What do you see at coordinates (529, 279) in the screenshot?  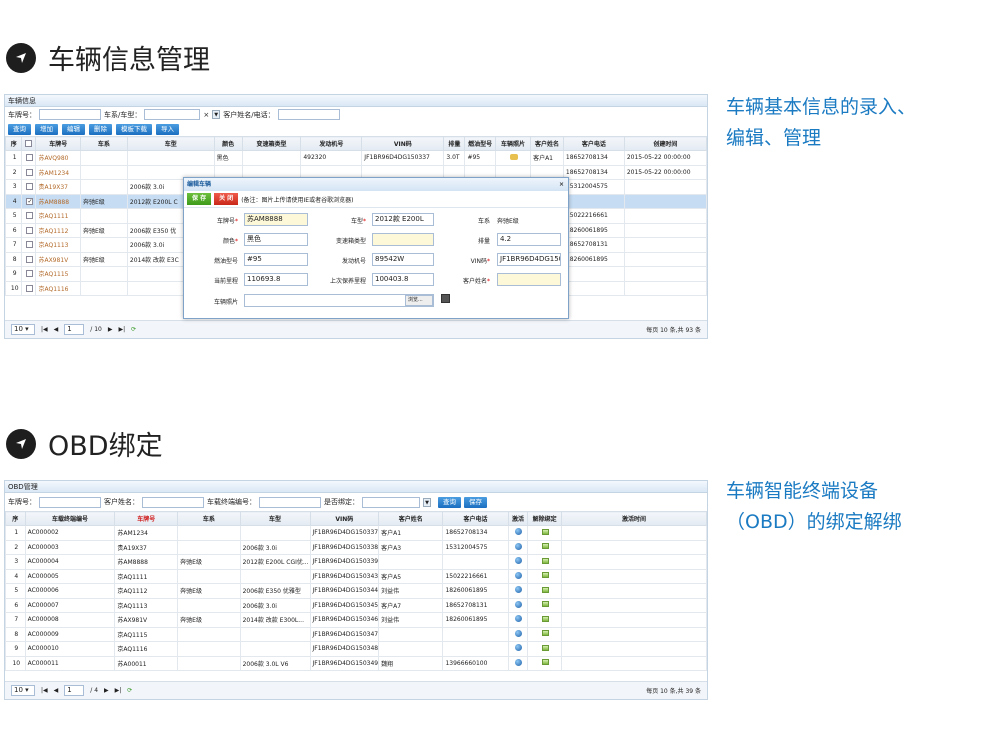 I see `customer-field` at bounding box center [529, 279].